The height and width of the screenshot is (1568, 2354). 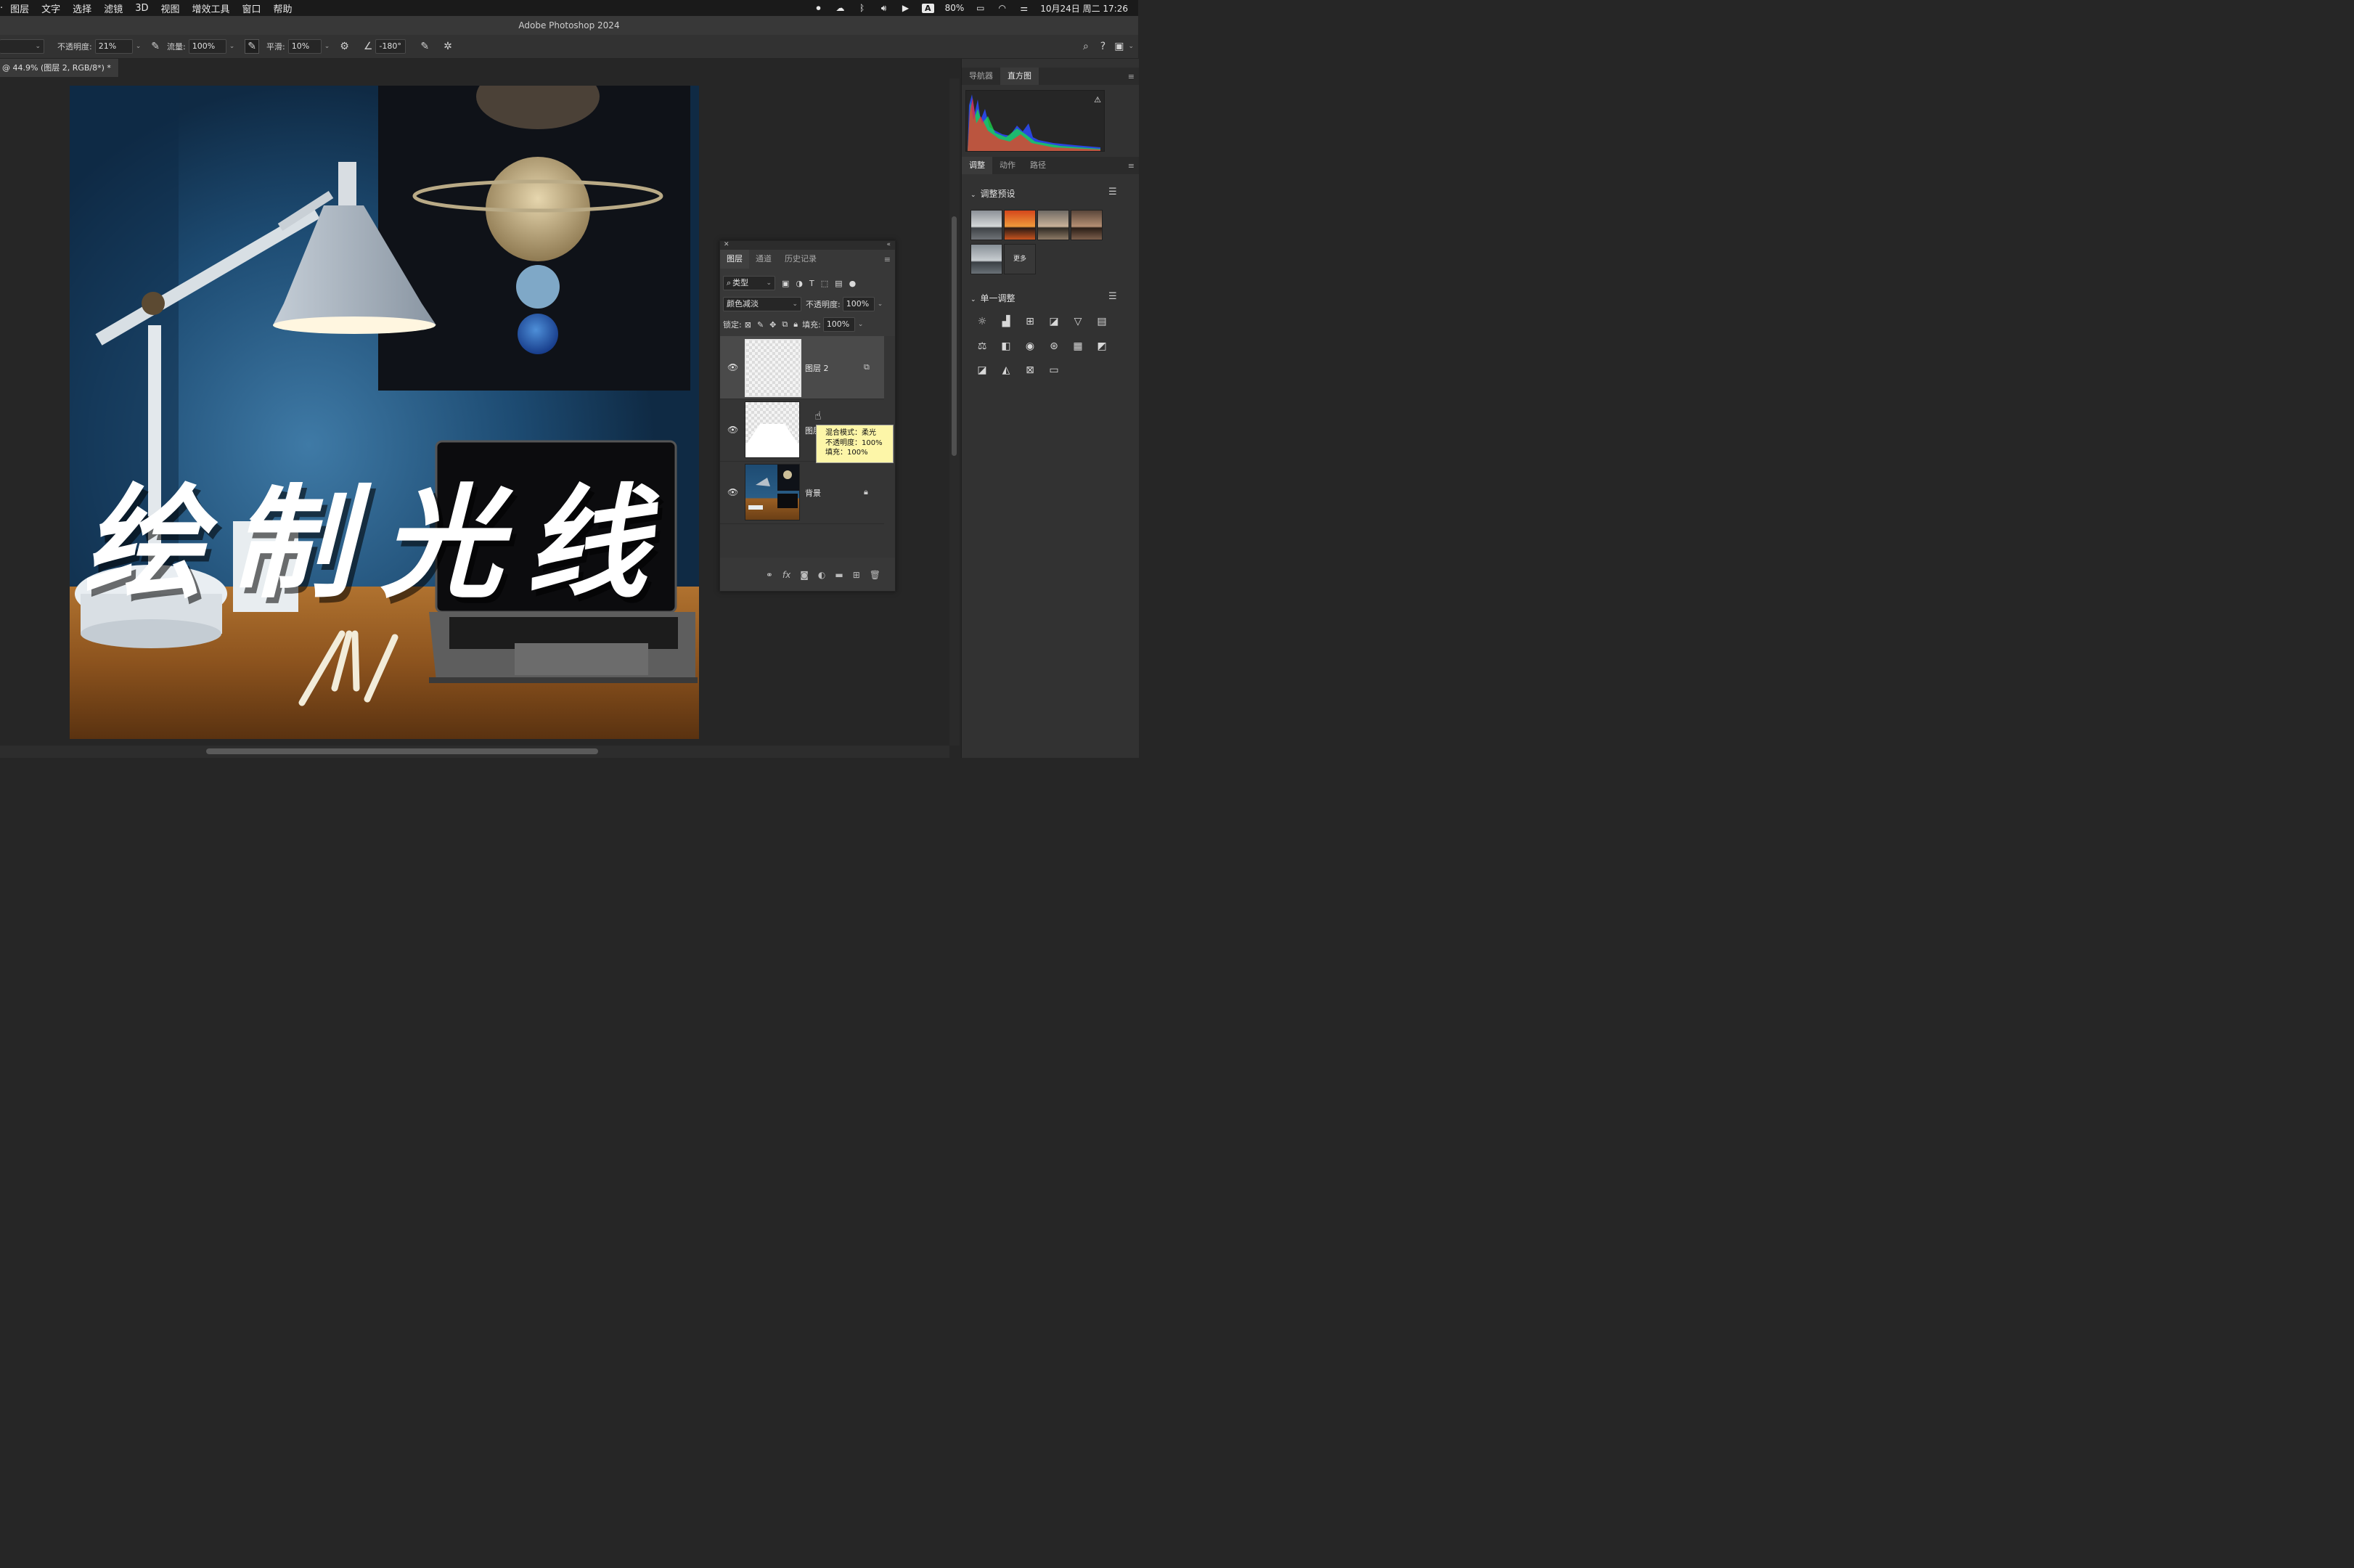 What do you see at coordinates (1119, 47) in the screenshot?
I see `workspace-icon: ▣` at bounding box center [1119, 47].